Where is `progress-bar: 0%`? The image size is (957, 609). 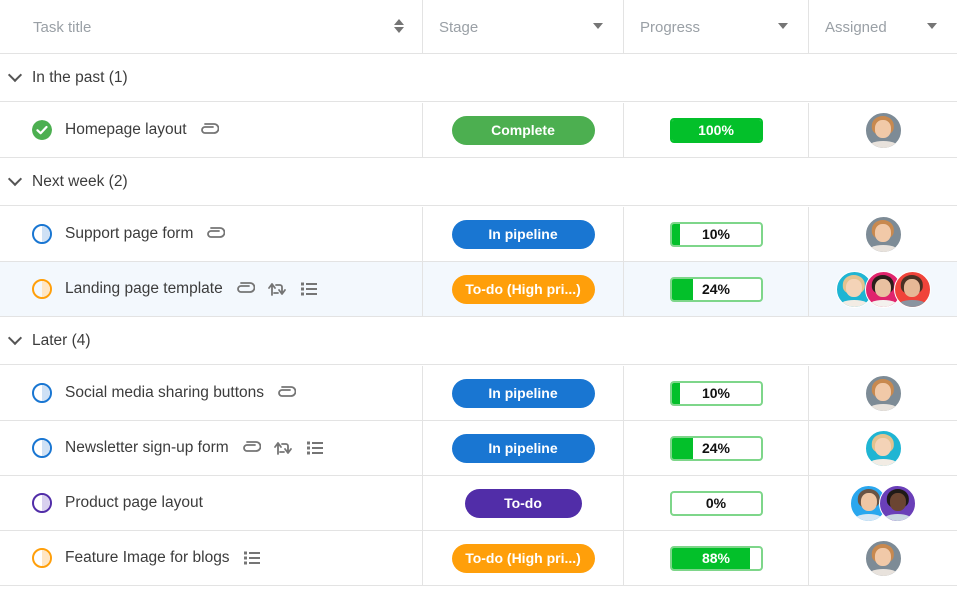
progress-bar: 0% is located at coordinates (716, 503).